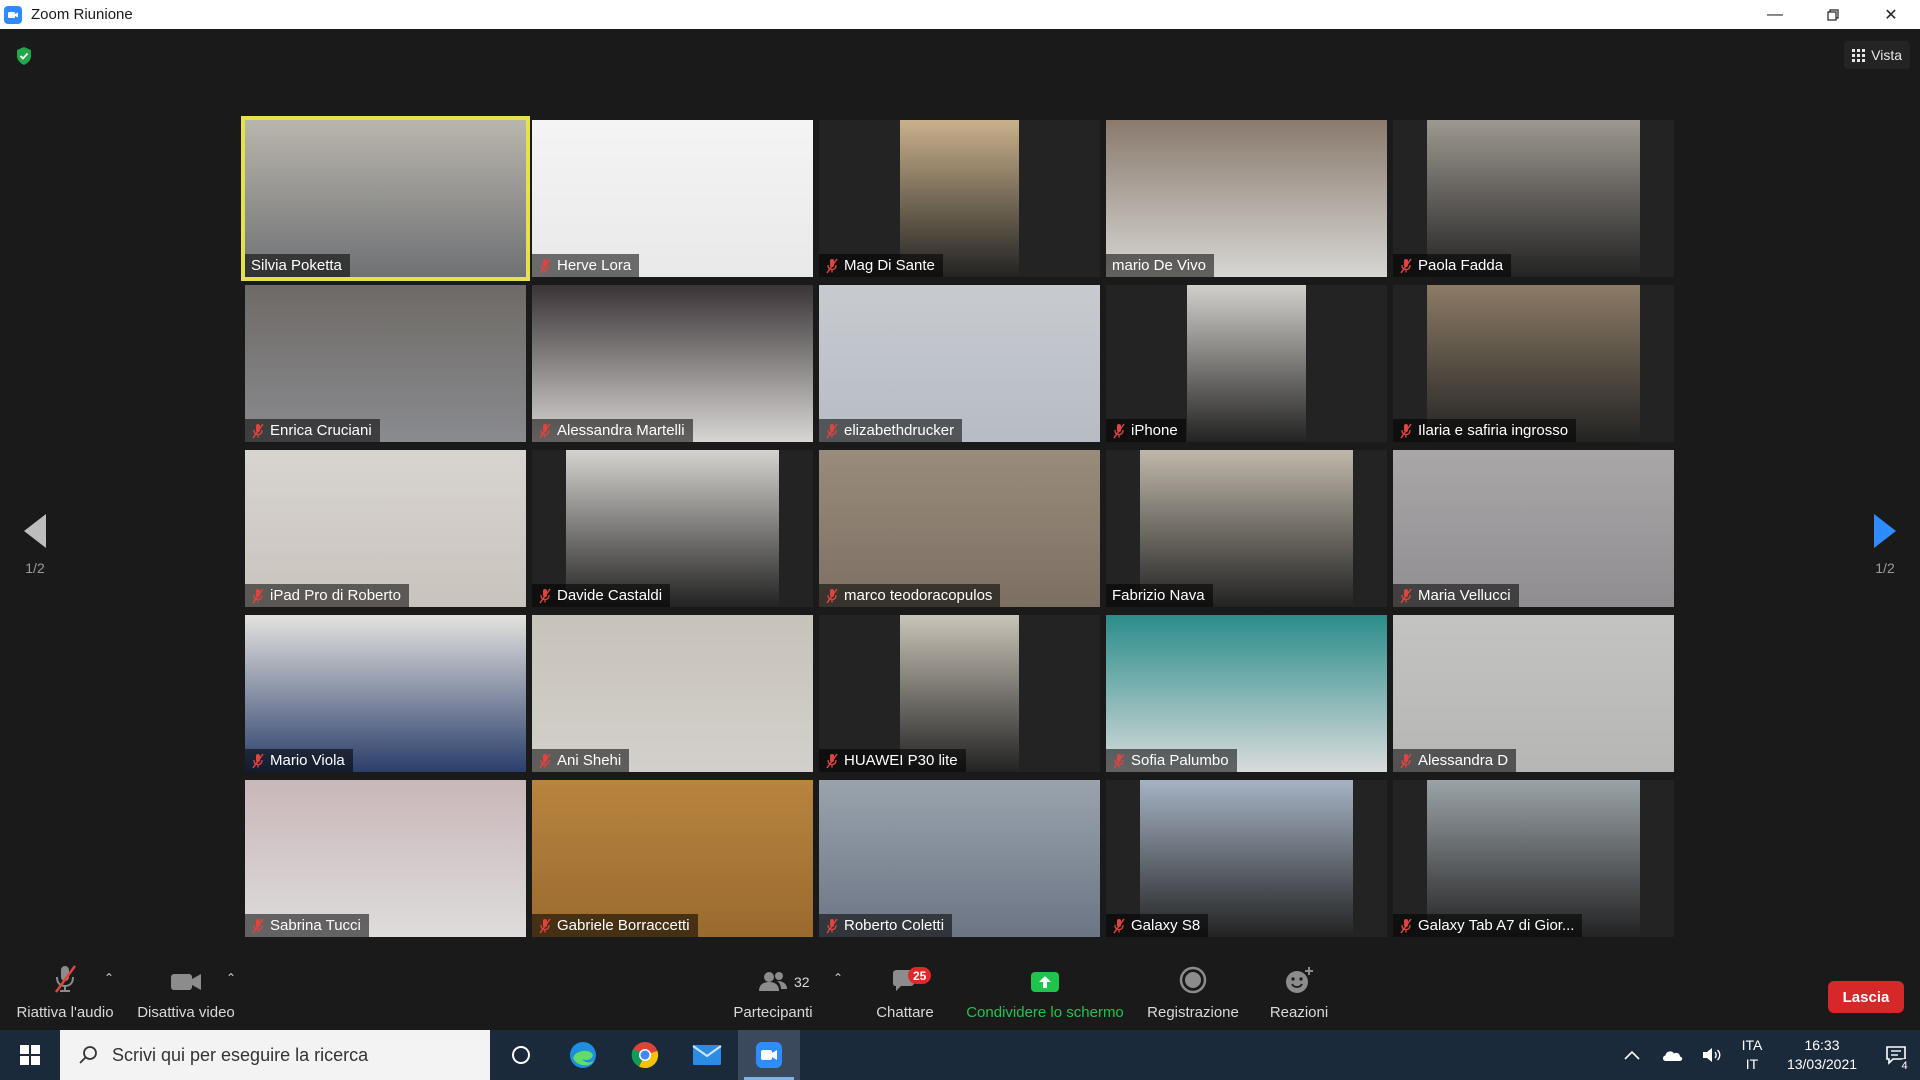  I want to click on taskbar-zoom, so click(769, 1055).